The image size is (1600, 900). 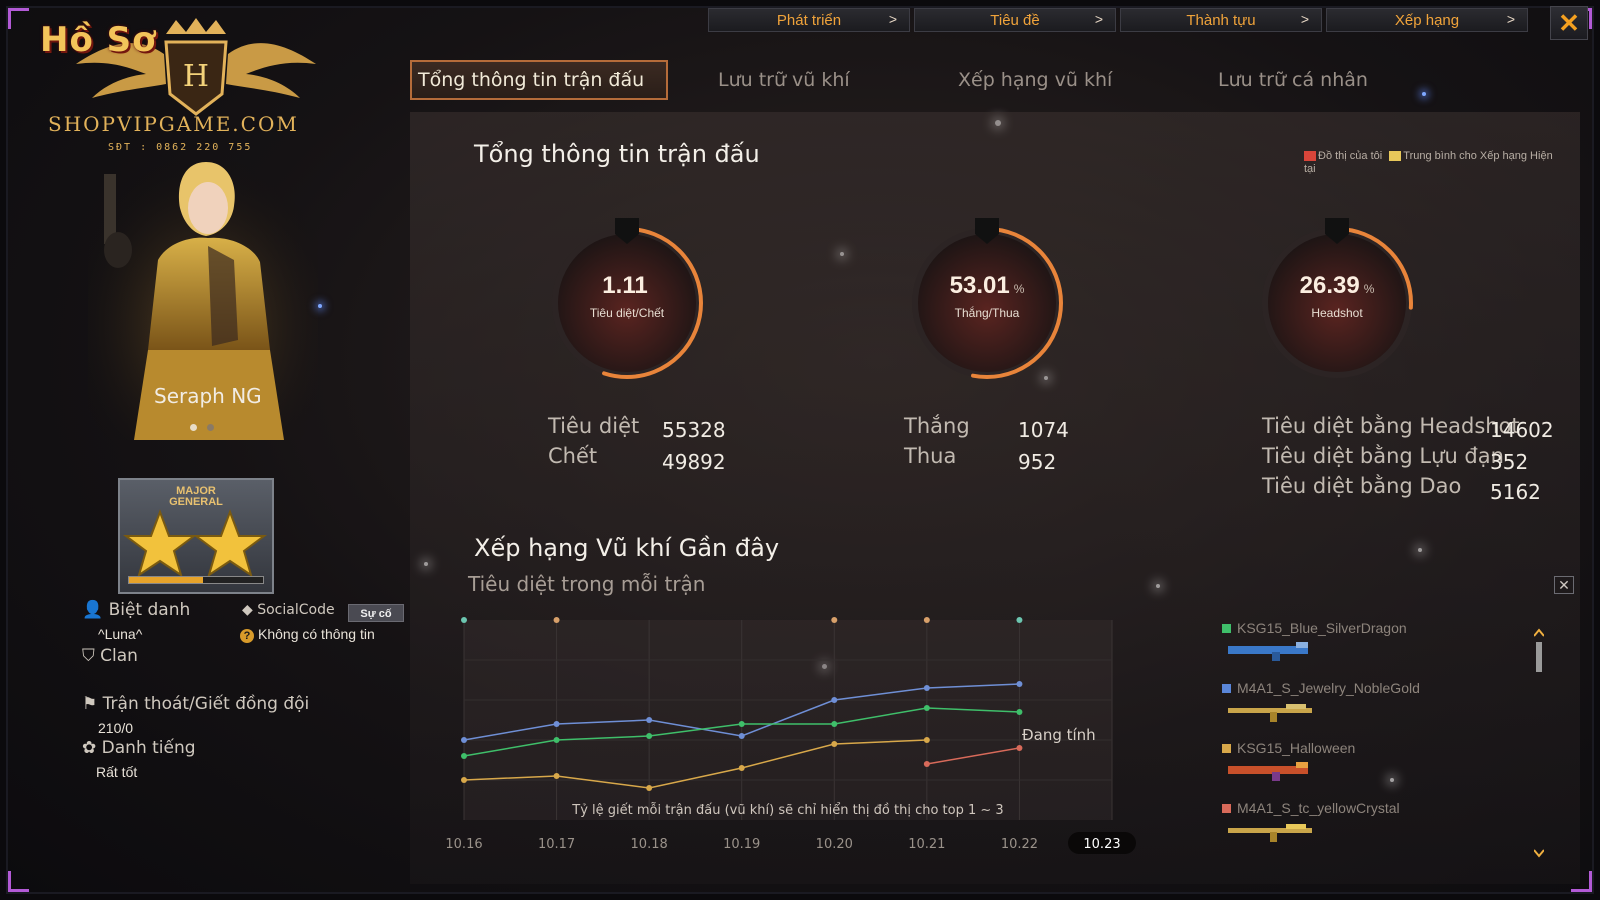 What do you see at coordinates (1564, 585) in the screenshot?
I see `close-weapon-panel-button: ✕` at bounding box center [1564, 585].